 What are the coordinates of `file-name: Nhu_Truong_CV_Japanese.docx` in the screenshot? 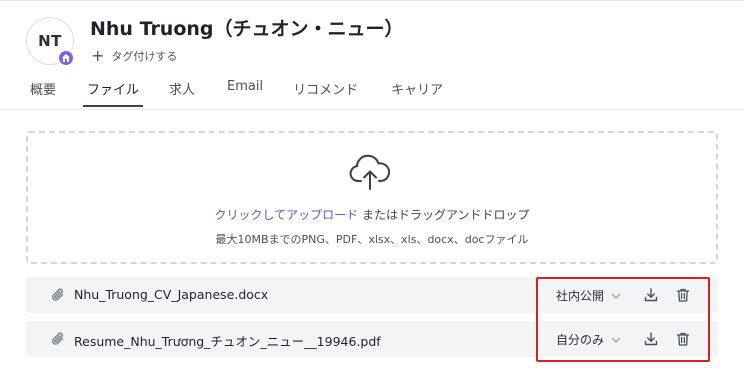 It's located at (171, 294).